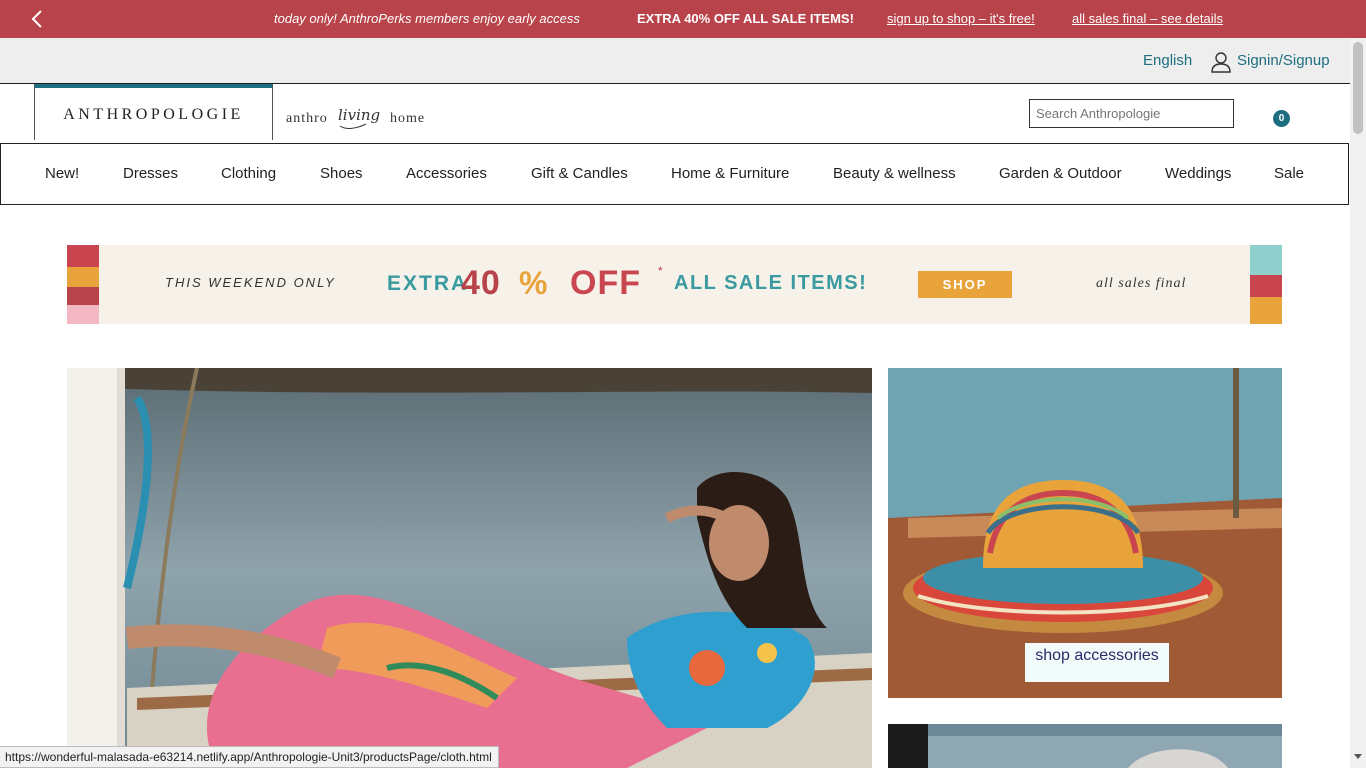 The height and width of the screenshot is (768, 1366). What do you see at coordinates (579, 173) in the screenshot?
I see `nav-item-gift-candles: Gift & Candles` at bounding box center [579, 173].